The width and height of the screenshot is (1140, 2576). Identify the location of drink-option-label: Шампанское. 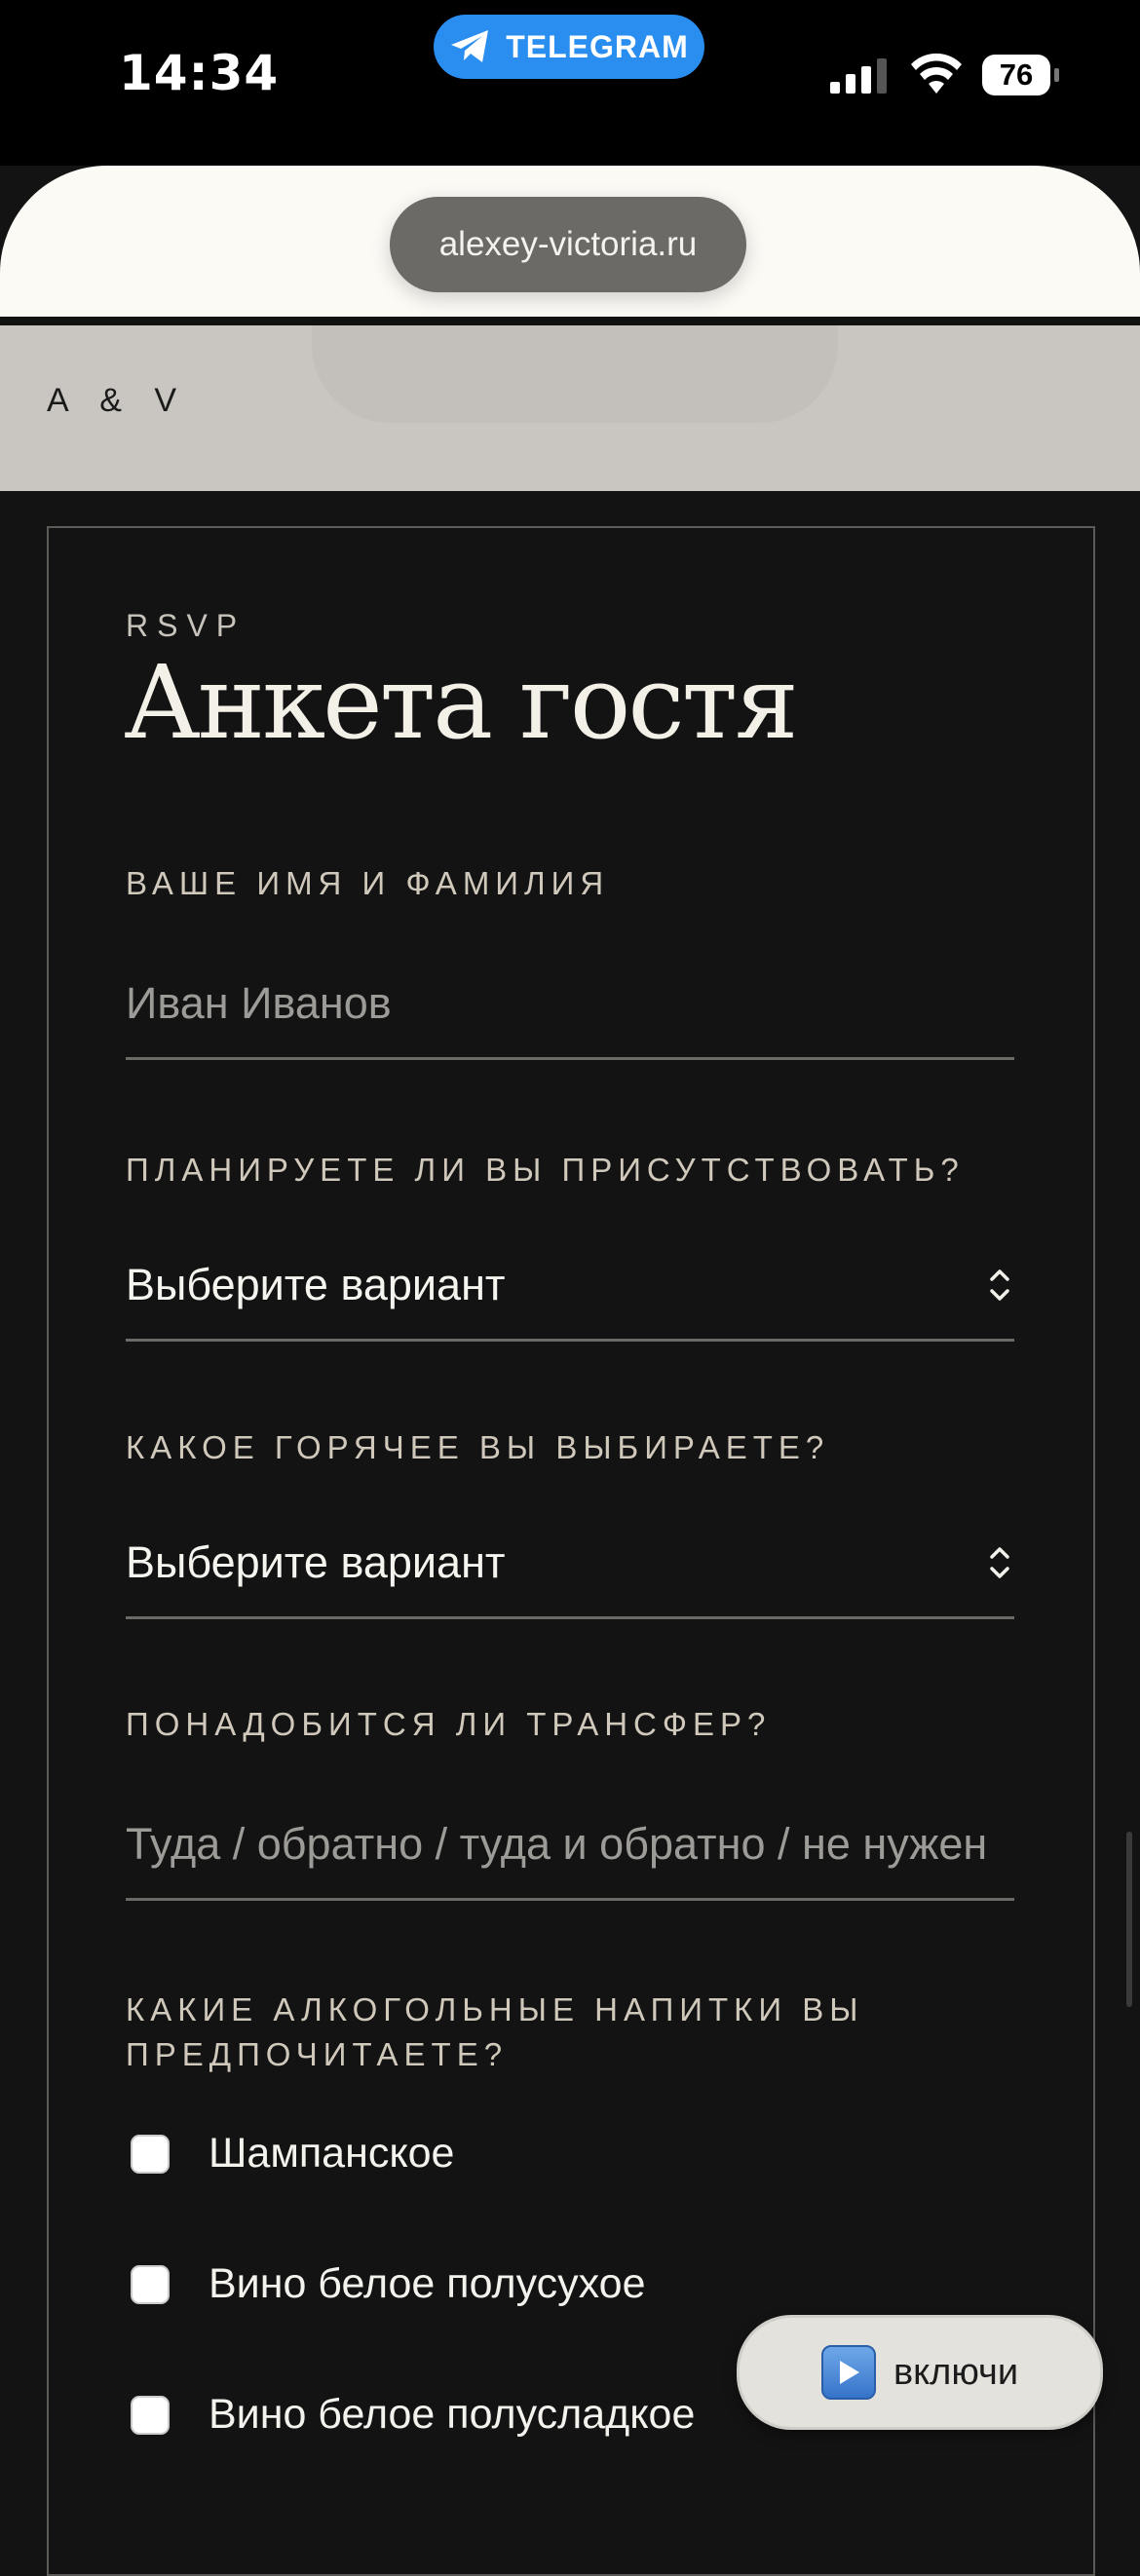
(332, 2153).